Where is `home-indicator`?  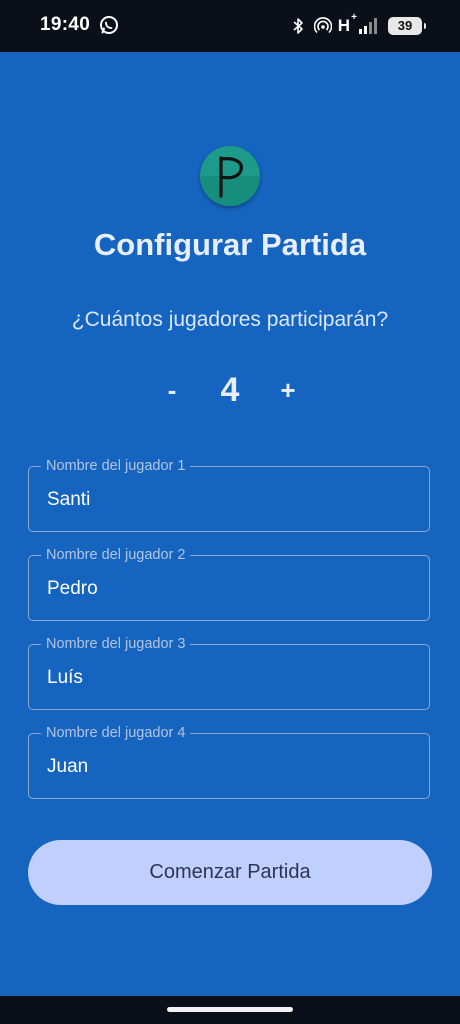
home-indicator is located at coordinates (230, 1009).